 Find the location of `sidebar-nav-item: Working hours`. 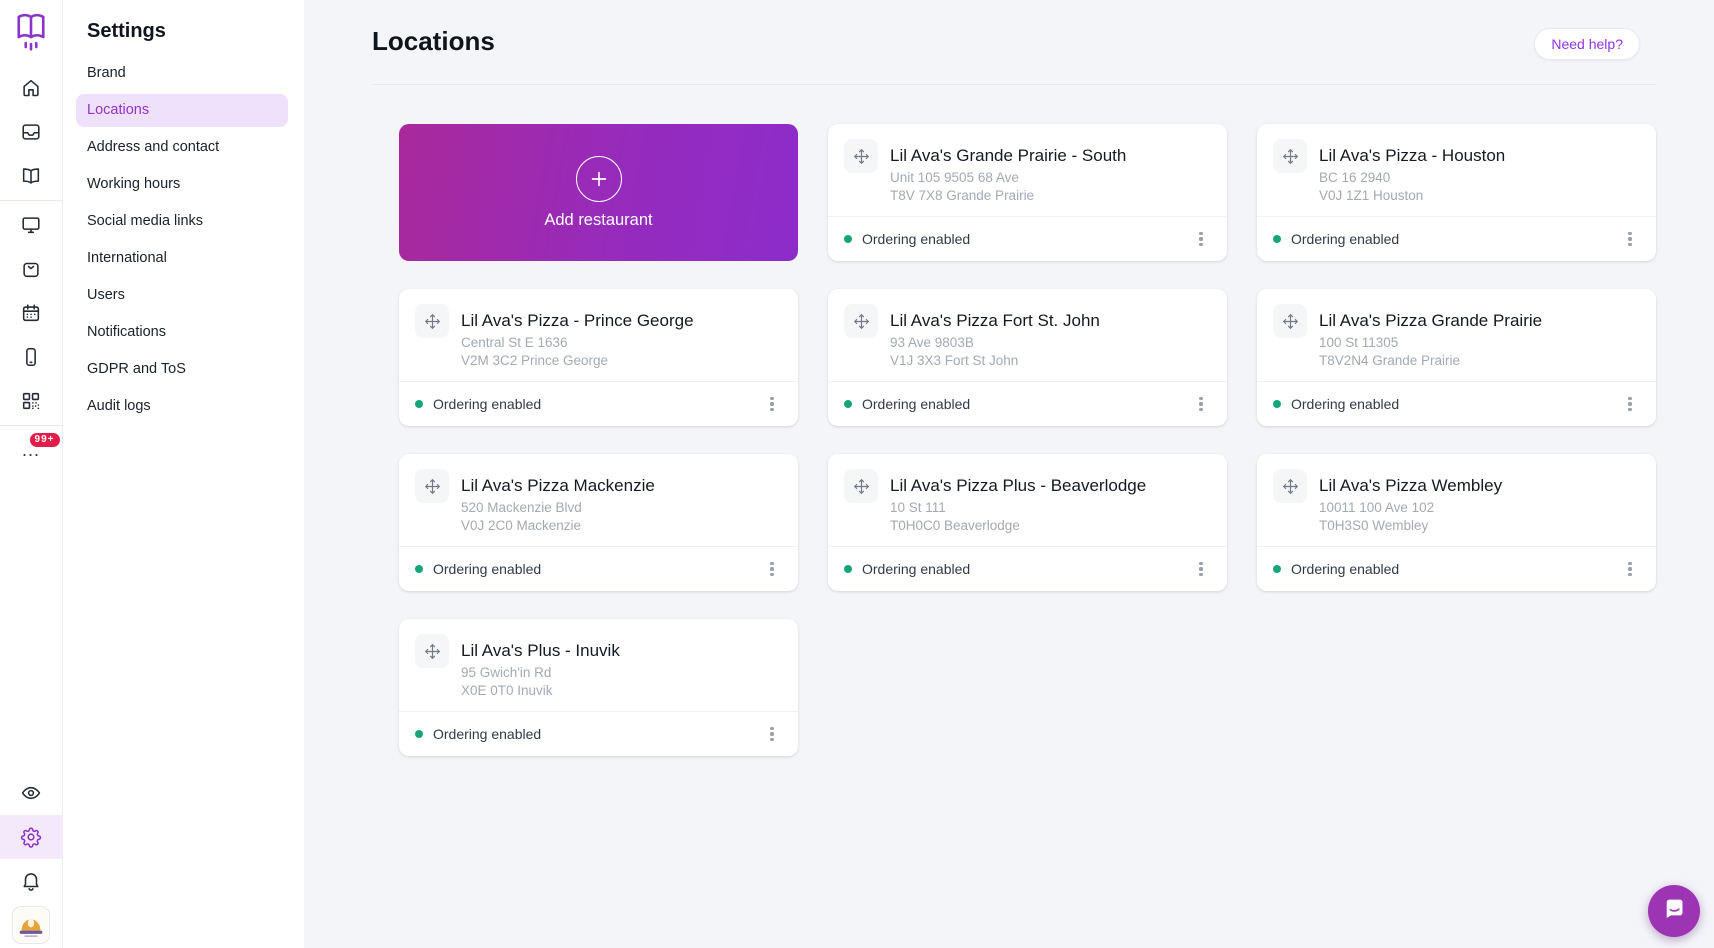

sidebar-nav-item: Working hours is located at coordinates (182, 184).